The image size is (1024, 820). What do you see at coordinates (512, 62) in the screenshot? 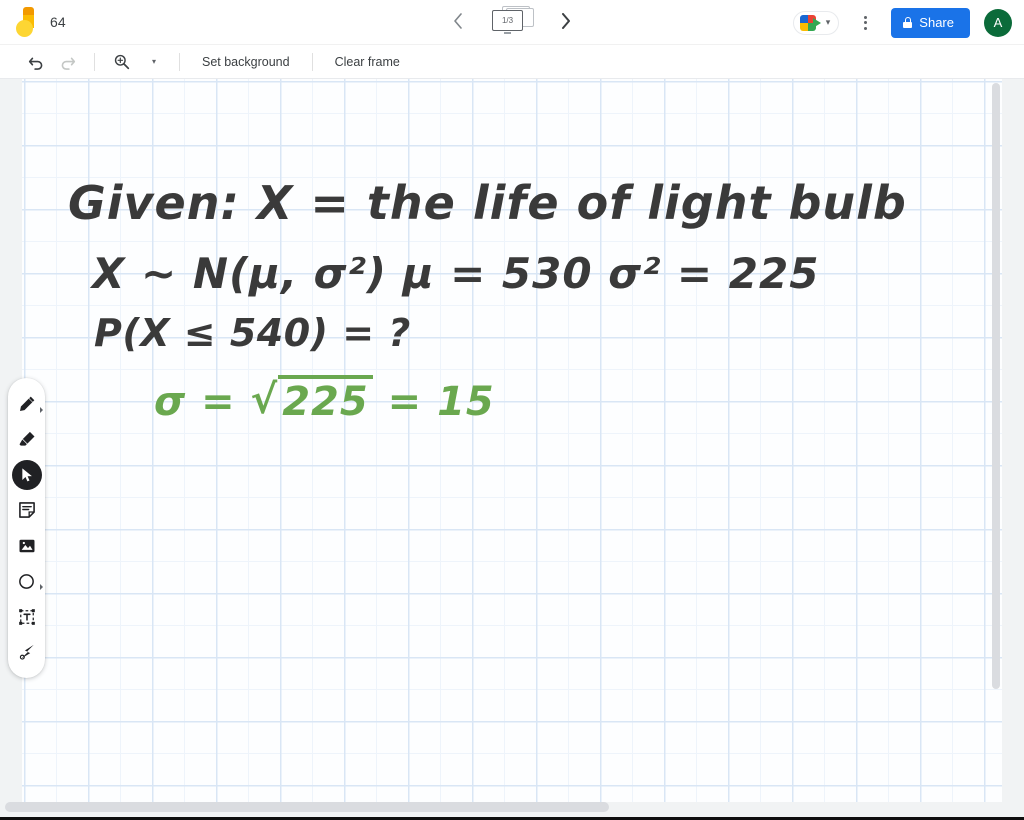
I see `edit-toolbar: ▾ Set background Clear frame` at bounding box center [512, 62].